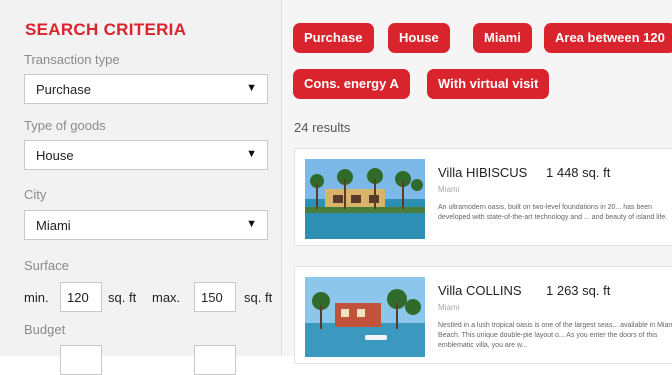  I want to click on transaction-type-select: Purchase ▼, so click(146, 89).